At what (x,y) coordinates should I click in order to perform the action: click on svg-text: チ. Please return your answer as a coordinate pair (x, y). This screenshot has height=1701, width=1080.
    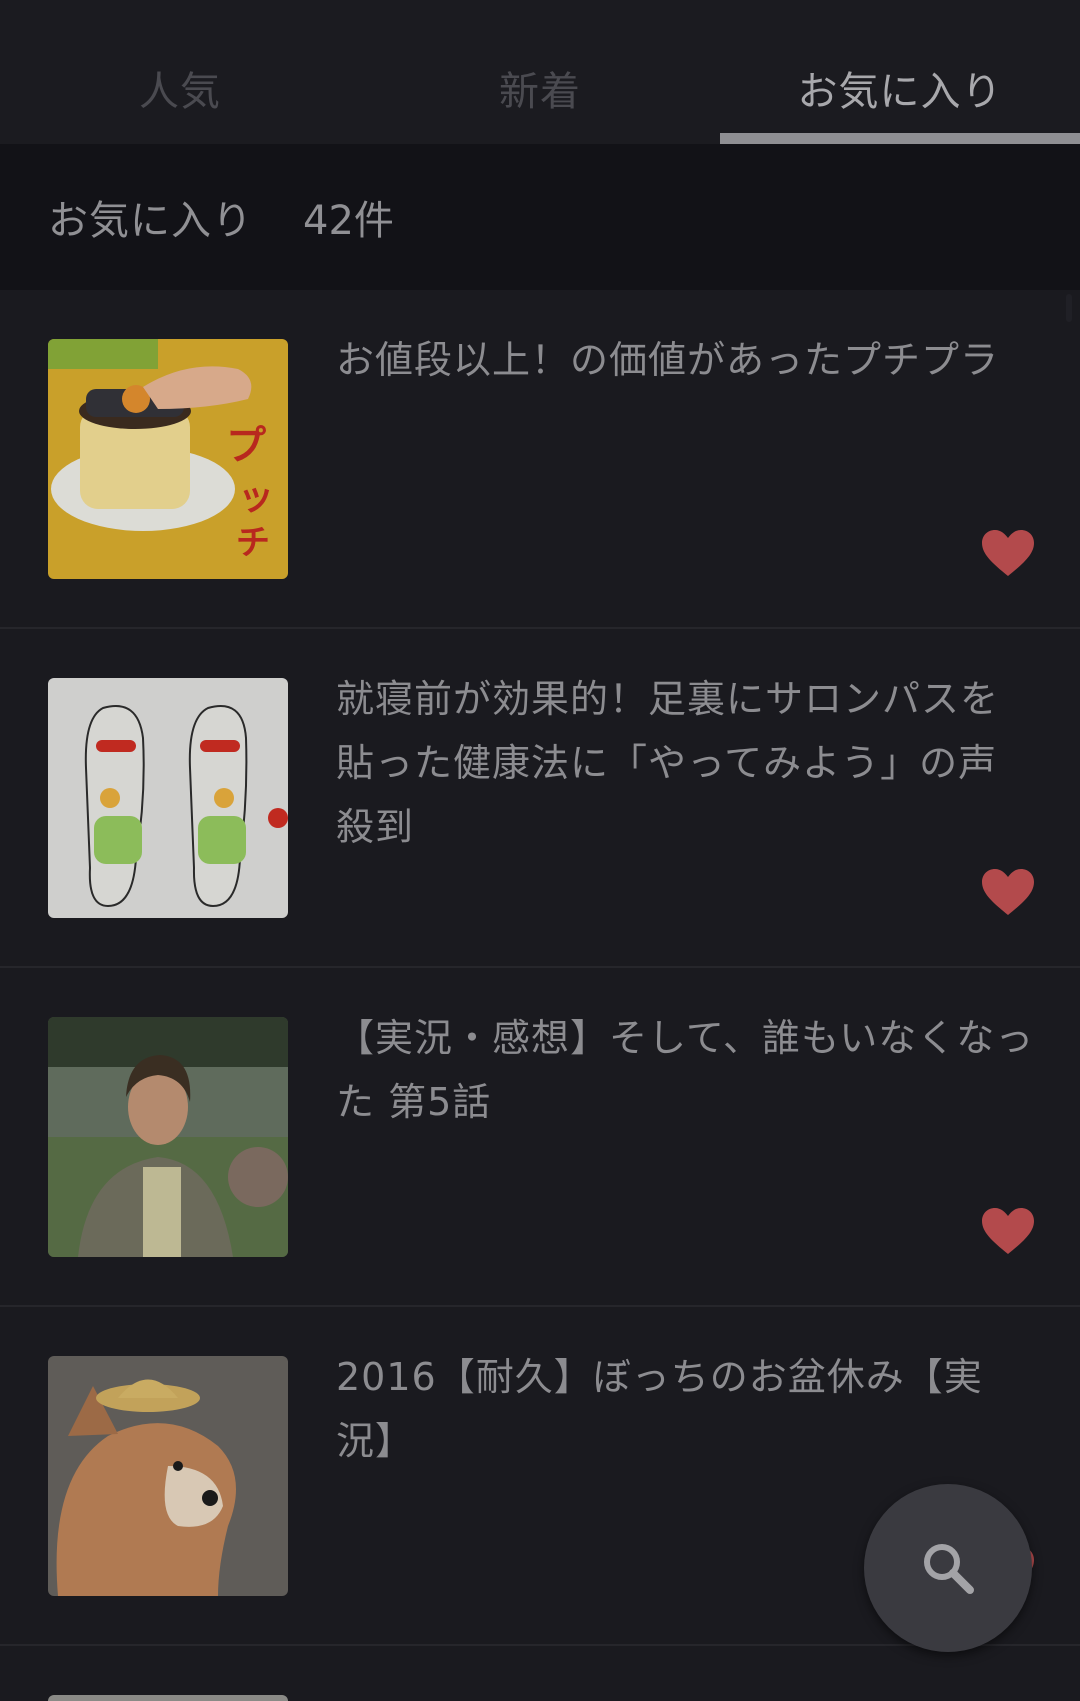
    Looking at the image, I should click on (253, 543).